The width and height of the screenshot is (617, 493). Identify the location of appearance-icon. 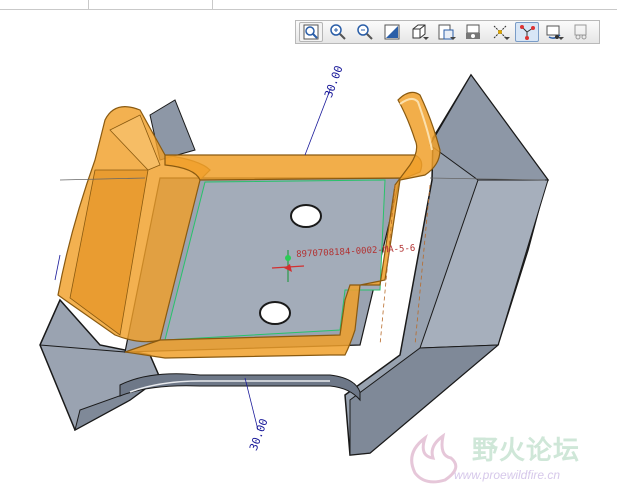
(580, 32).